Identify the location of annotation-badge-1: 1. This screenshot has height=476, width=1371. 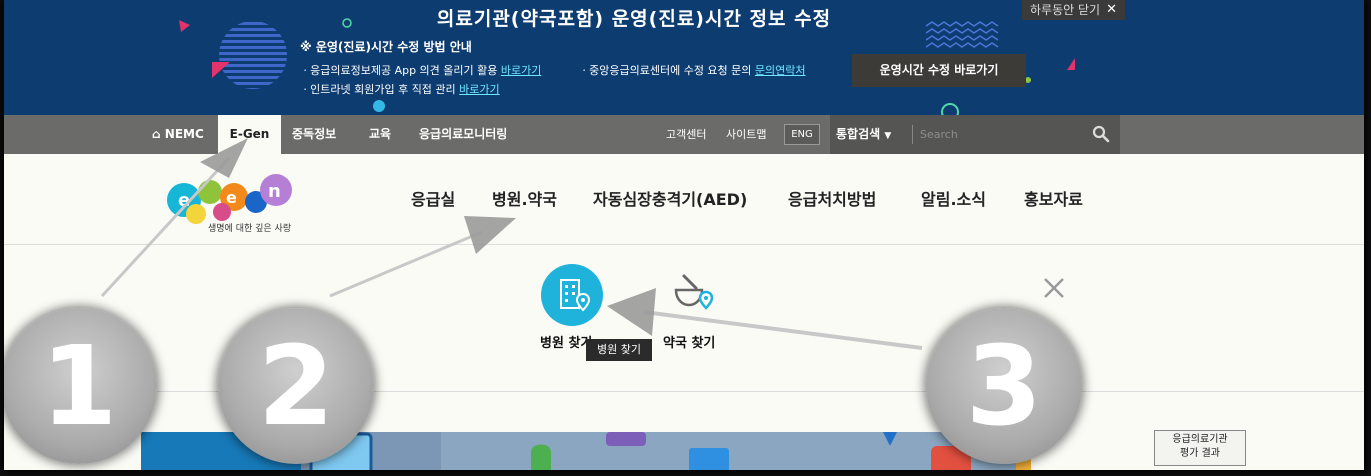
(80, 386).